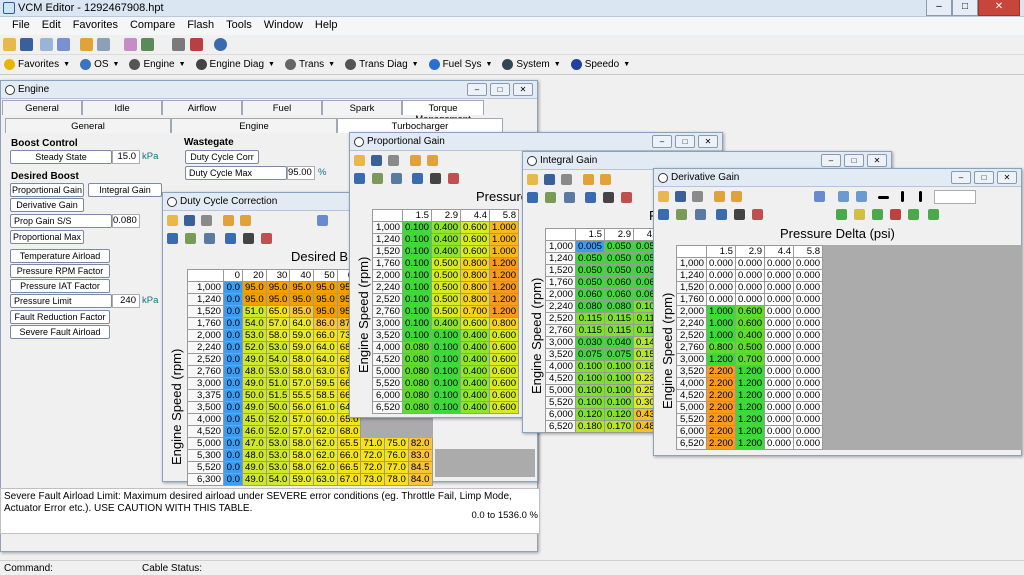 The height and width of the screenshot is (575, 1024). I want to click on save-icon, so click(549, 179).